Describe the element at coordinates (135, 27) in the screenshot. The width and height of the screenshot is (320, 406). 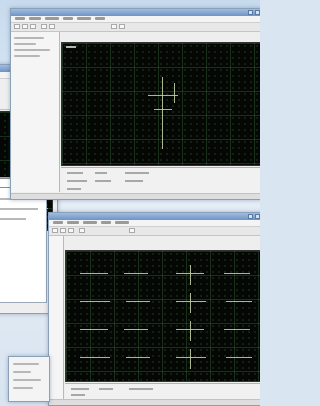
I see `top-window-toolbar` at that location.